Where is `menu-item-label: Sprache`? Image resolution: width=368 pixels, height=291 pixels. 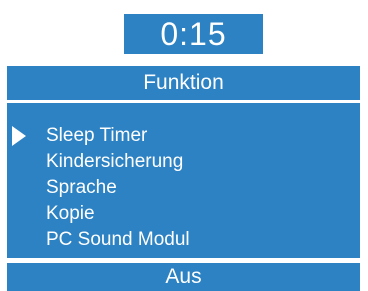 menu-item-label: Sprache is located at coordinates (81, 187).